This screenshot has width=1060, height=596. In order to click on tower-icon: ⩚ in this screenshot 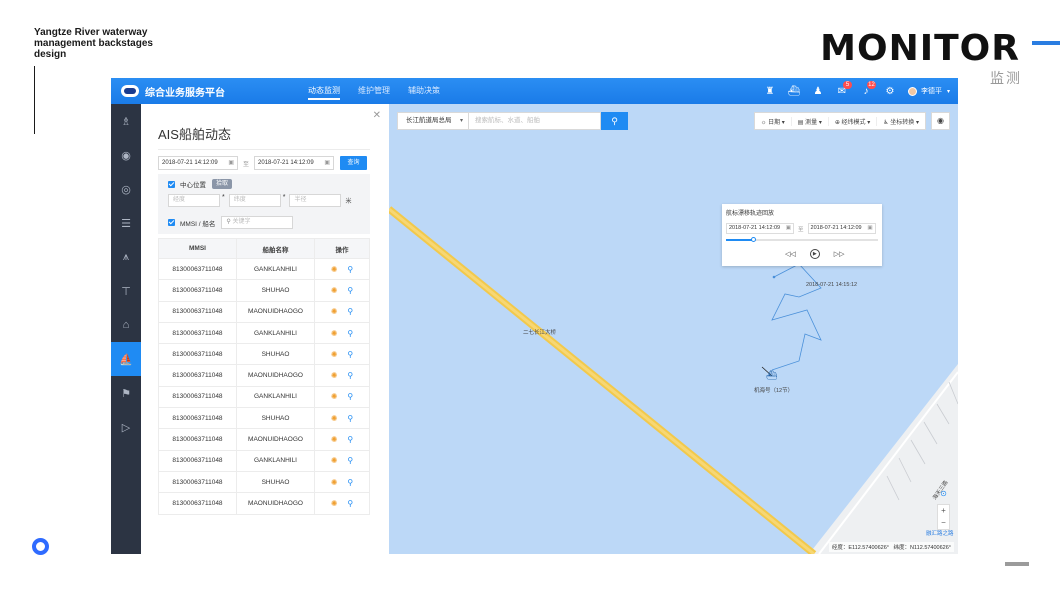, I will do `click(126, 256)`.